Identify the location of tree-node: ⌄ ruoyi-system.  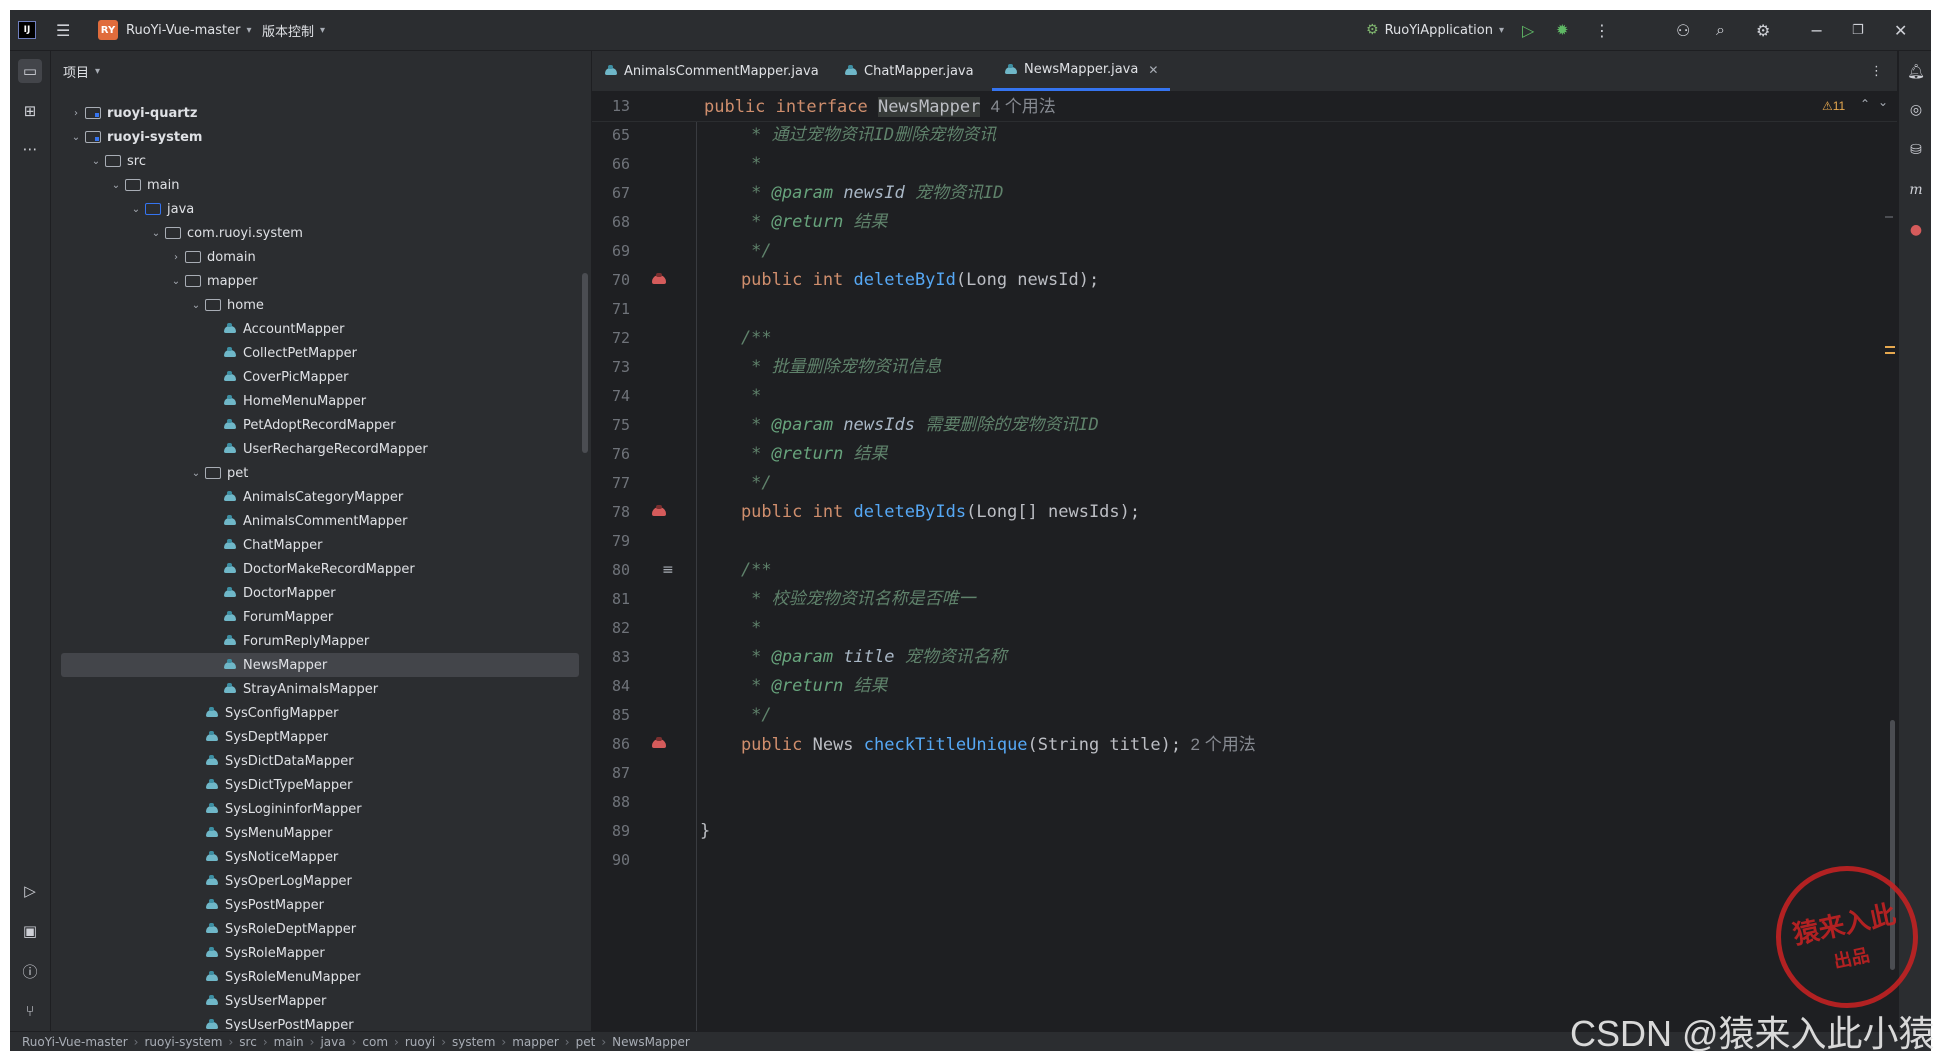
(333, 137).